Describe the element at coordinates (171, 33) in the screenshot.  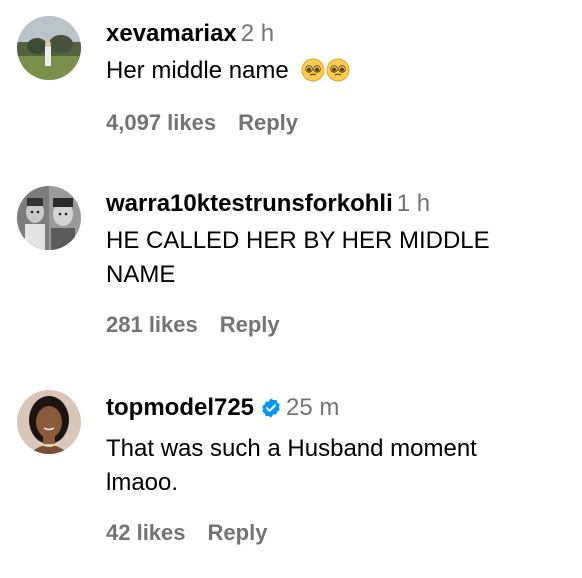
I see `username: xevamariax` at that location.